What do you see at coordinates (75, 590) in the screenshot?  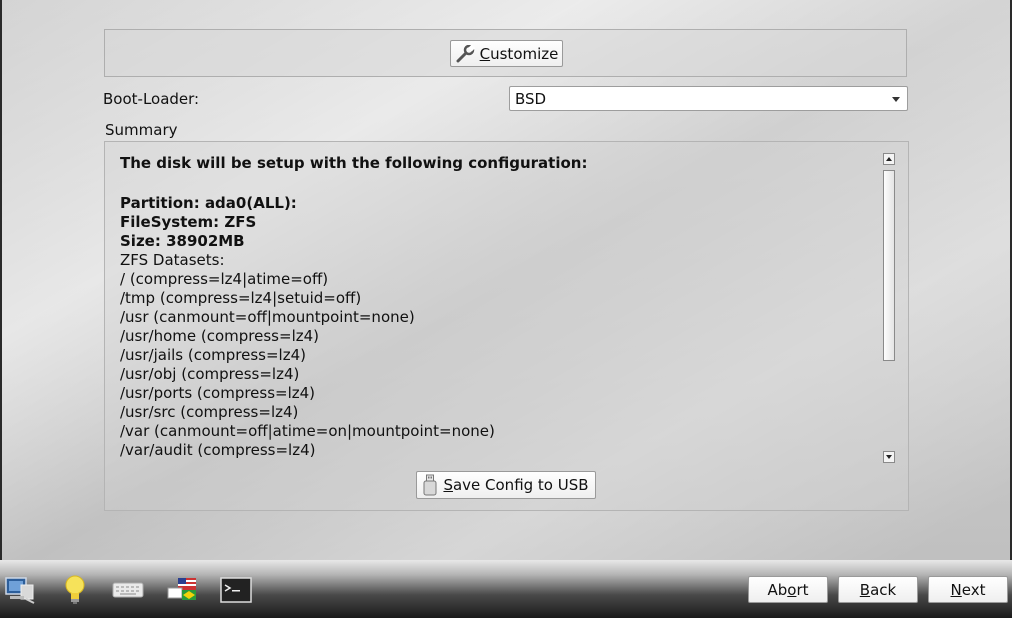 I see `hint-lightbulb-icon` at bounding box center [75, 590].